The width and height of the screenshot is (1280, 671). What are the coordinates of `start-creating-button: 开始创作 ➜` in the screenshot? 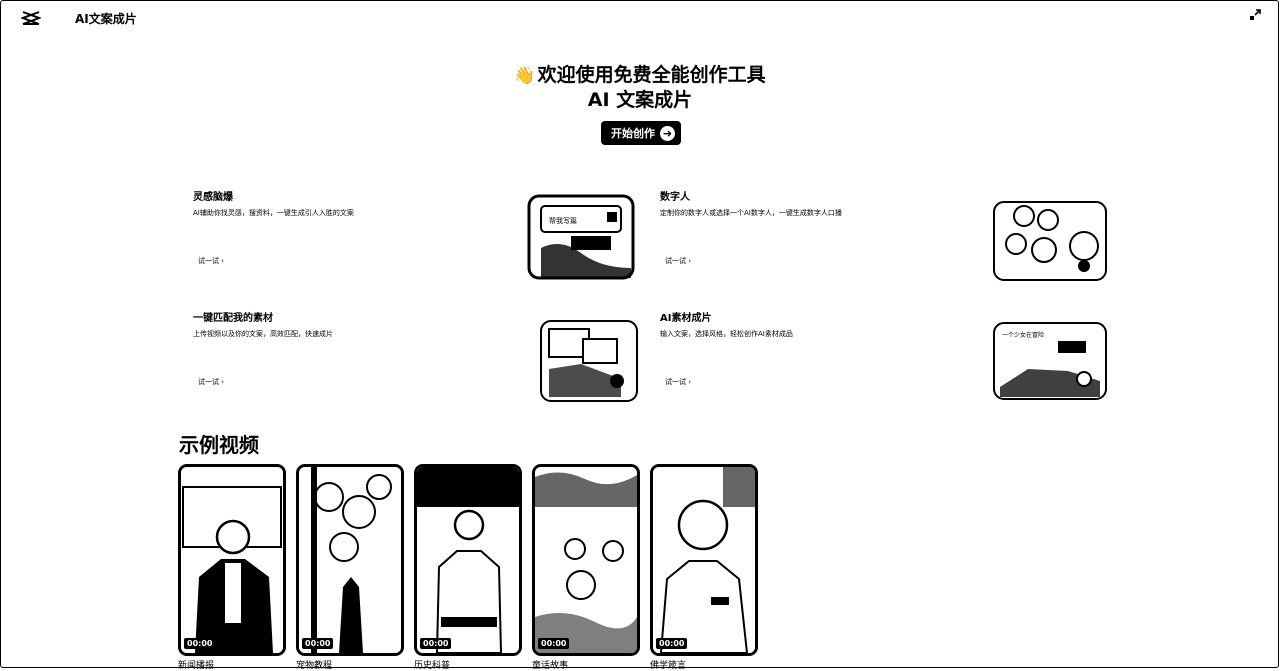 It's located at (641, 133).